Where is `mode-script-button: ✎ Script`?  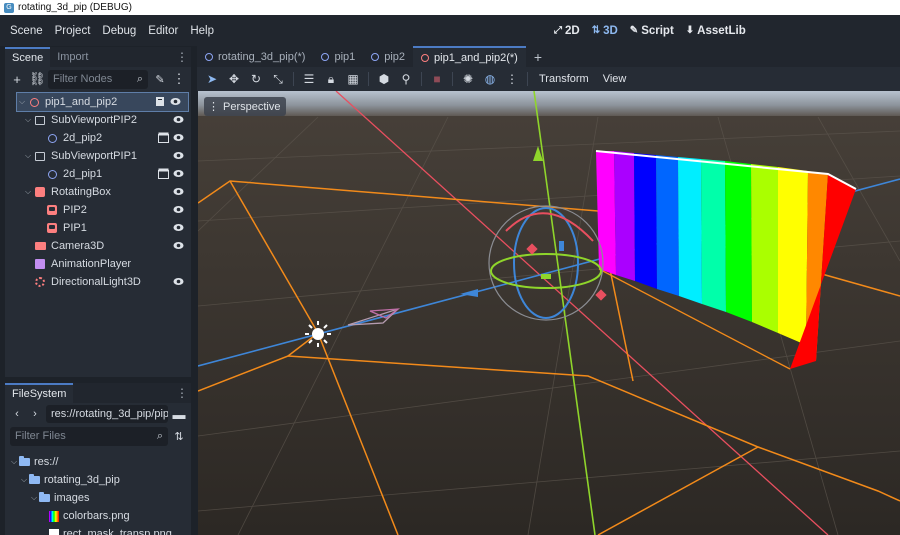
mode-script-button: ✎ Script is located at coordinates (652, 31).